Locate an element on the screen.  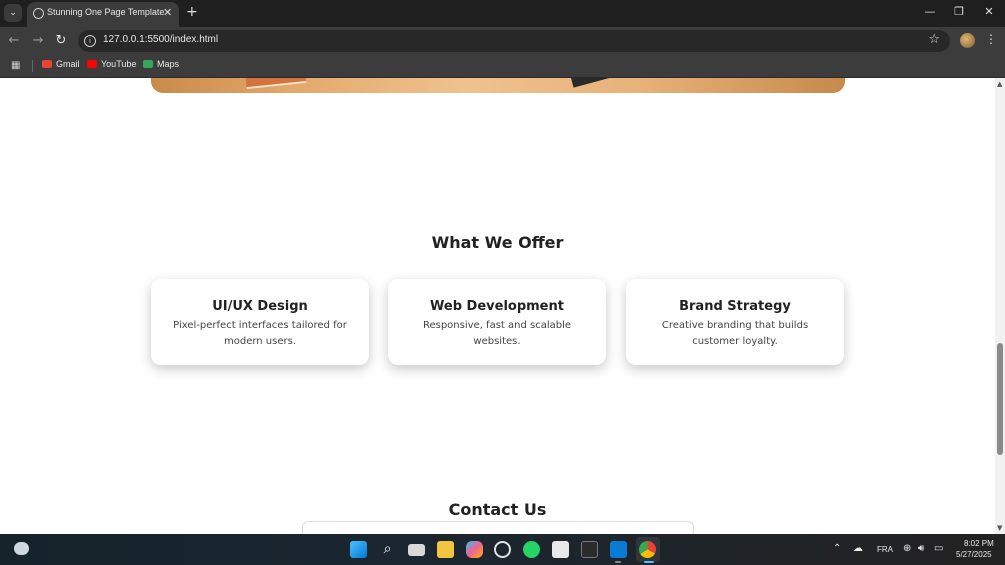
url-text: 127.0.0.1:5500/index.html is located at coordinates (160, 39).